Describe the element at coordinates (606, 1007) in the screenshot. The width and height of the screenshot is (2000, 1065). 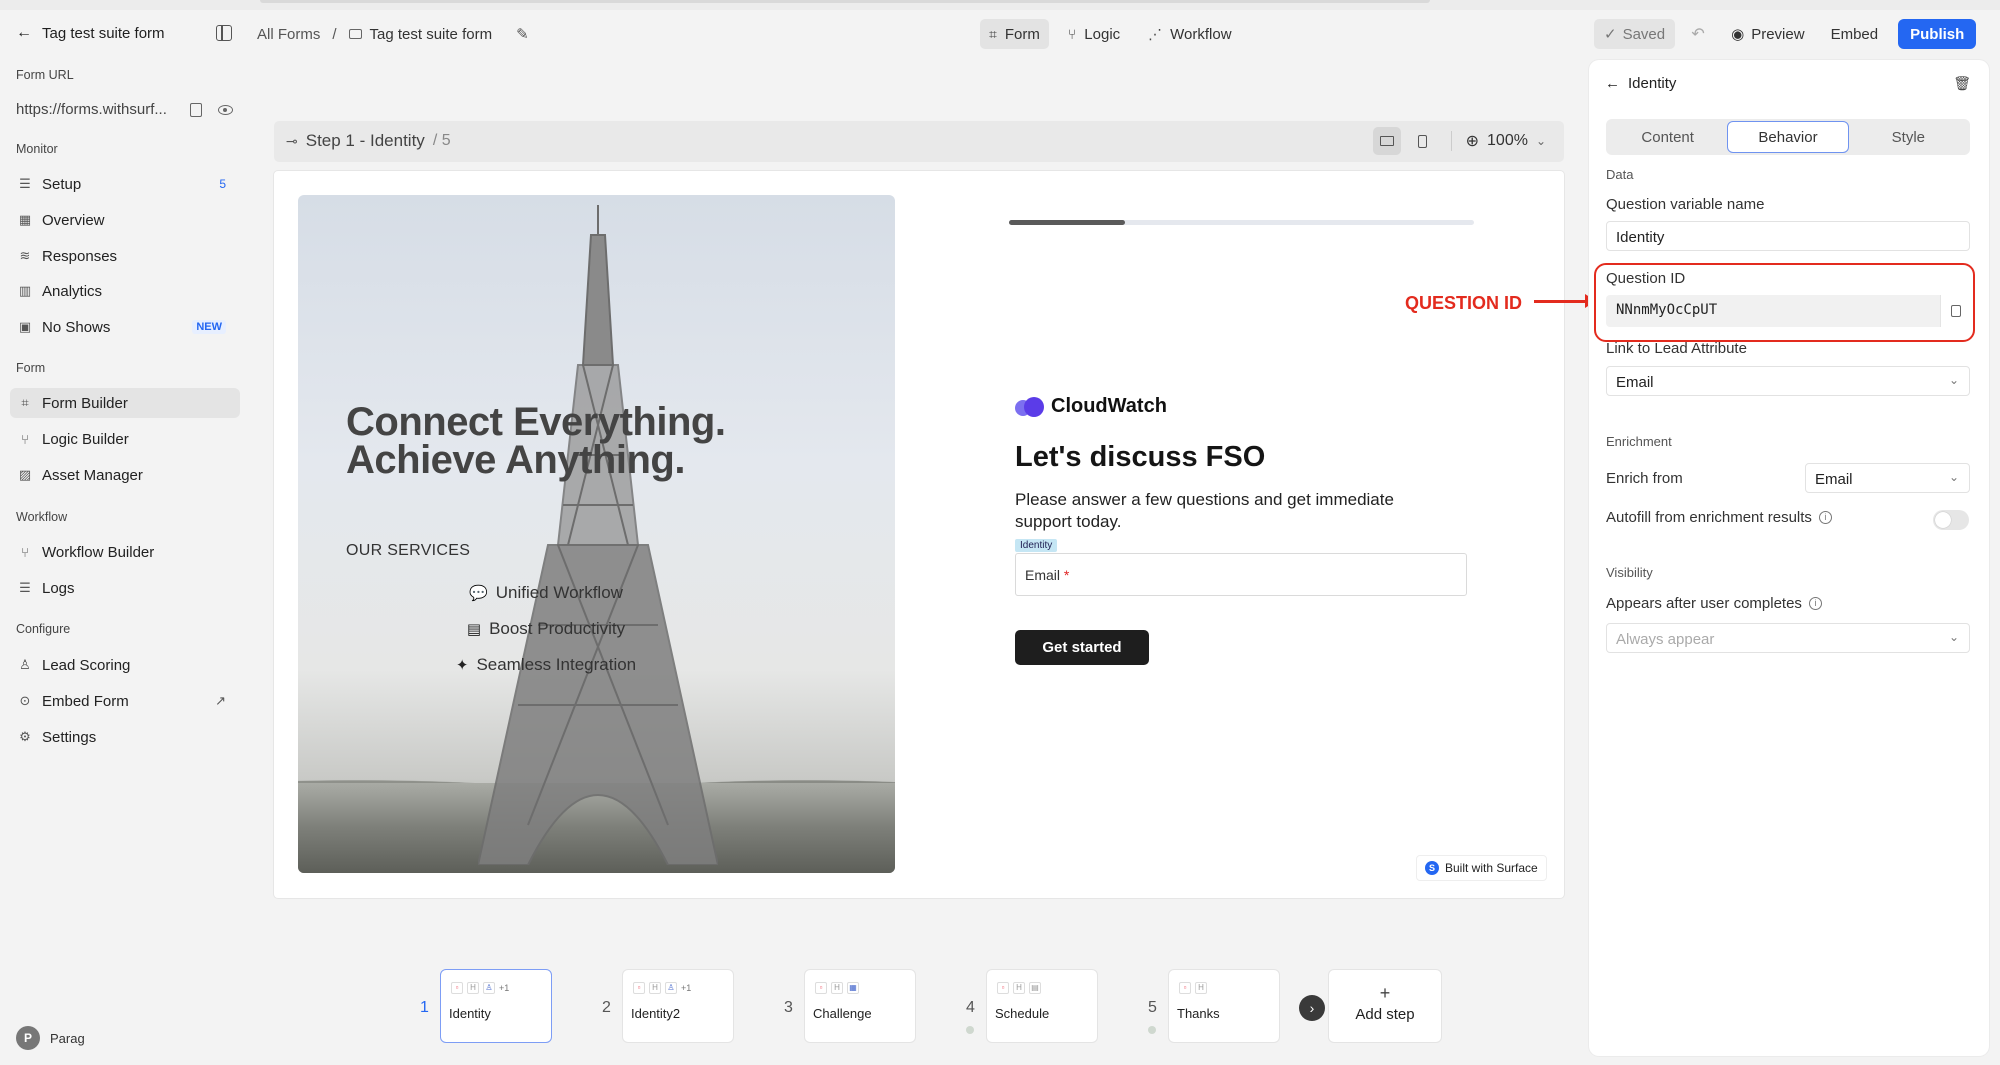
I see `step-number: 2` at that location.